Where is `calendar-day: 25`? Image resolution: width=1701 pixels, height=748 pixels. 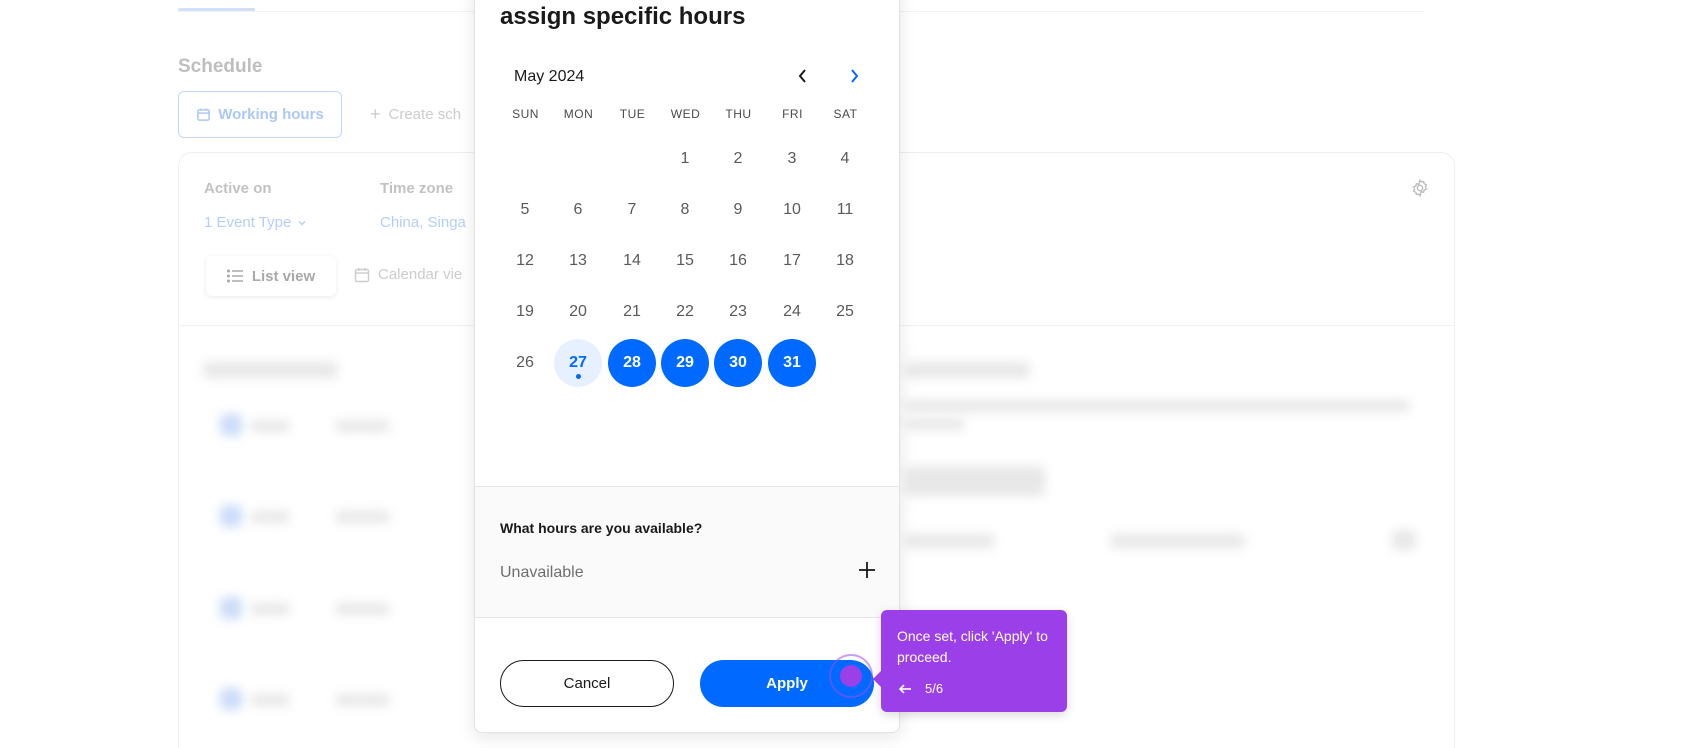
calendar-day: 25 is located at coordinates (845, 312).